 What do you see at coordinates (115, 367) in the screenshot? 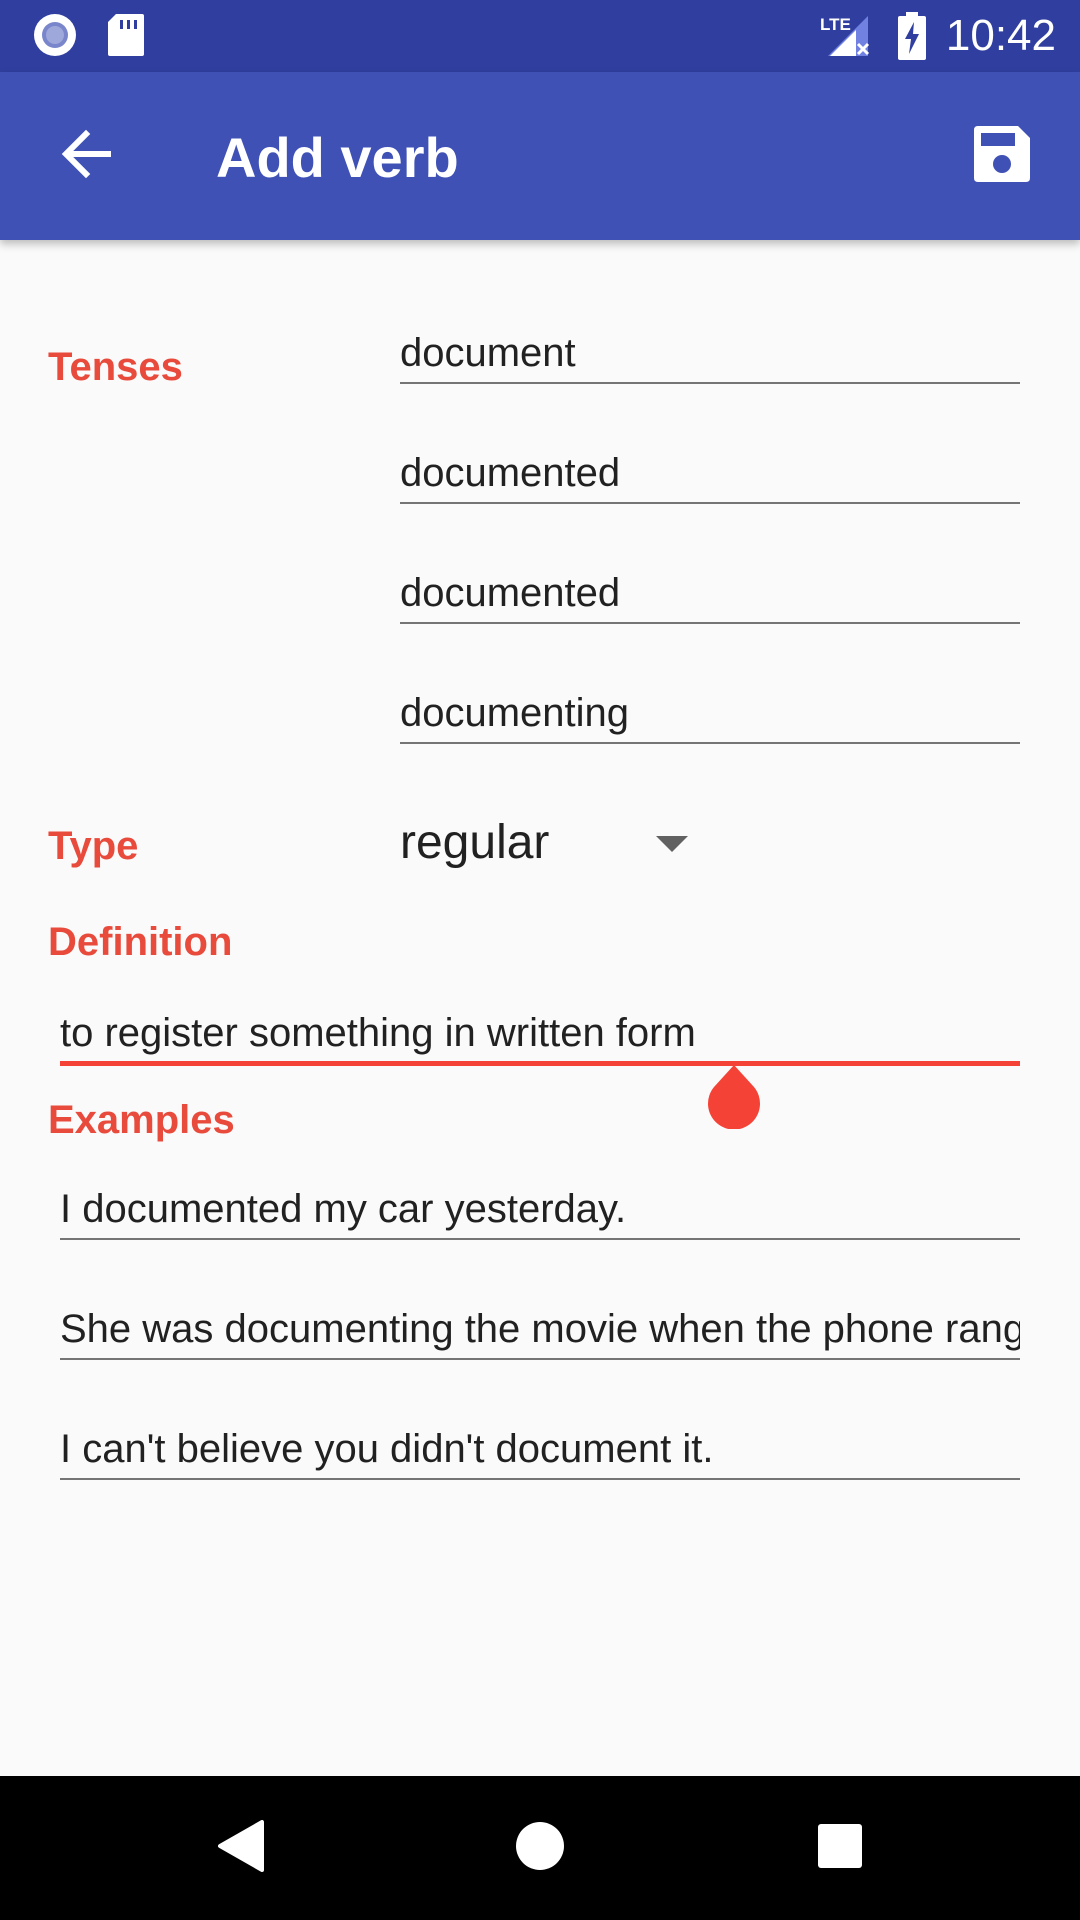
I see `tenses-label: Tenses` at bounding box center [115, 367].